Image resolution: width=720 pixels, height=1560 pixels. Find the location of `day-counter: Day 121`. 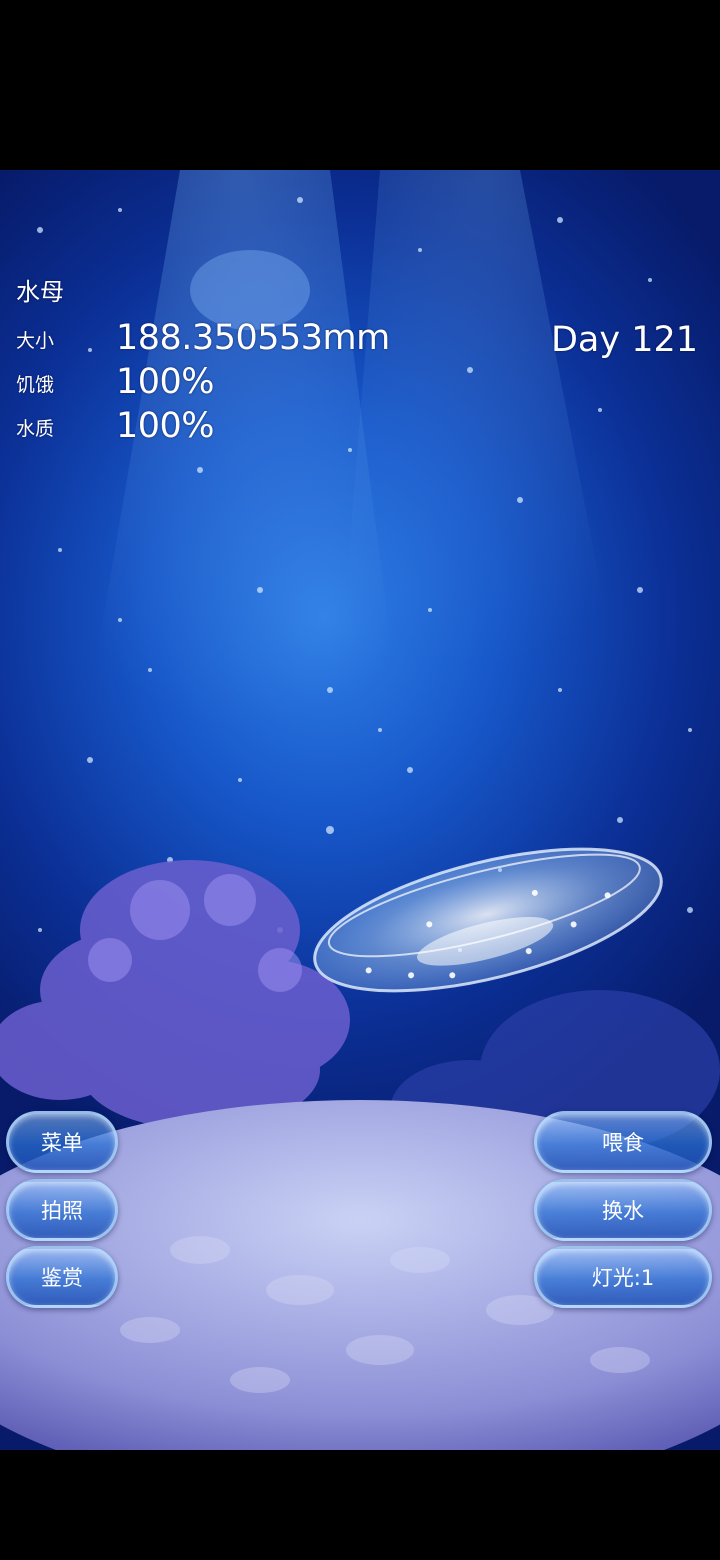

day-counter: Day 121 is located at coordinates (624, 340).